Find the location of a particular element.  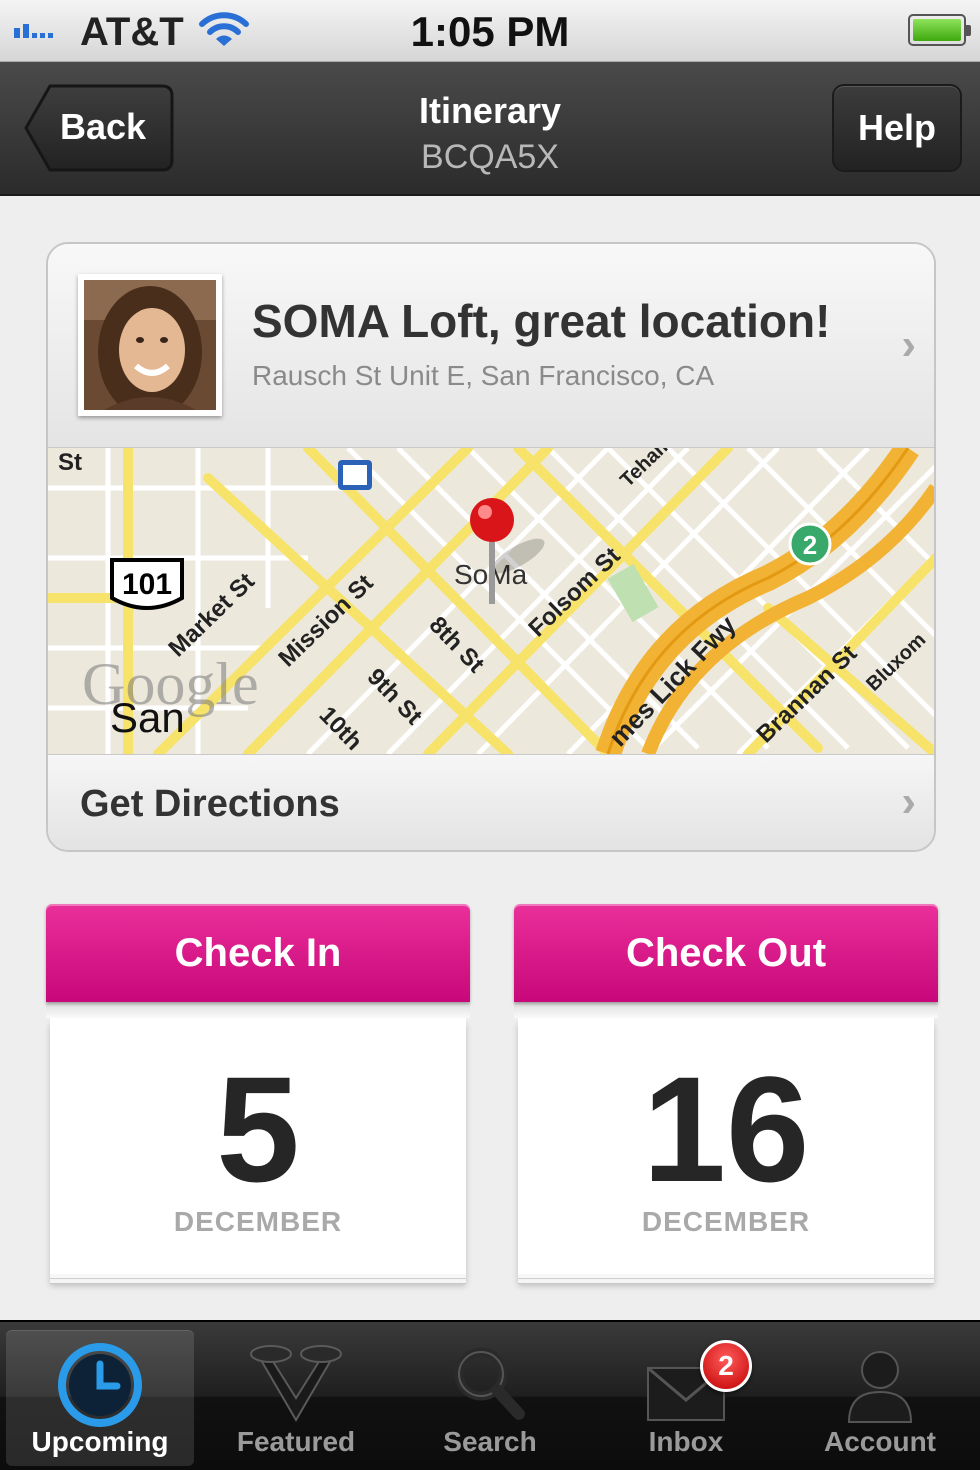

svg-text: 101 is located at coordinates (147, 584).